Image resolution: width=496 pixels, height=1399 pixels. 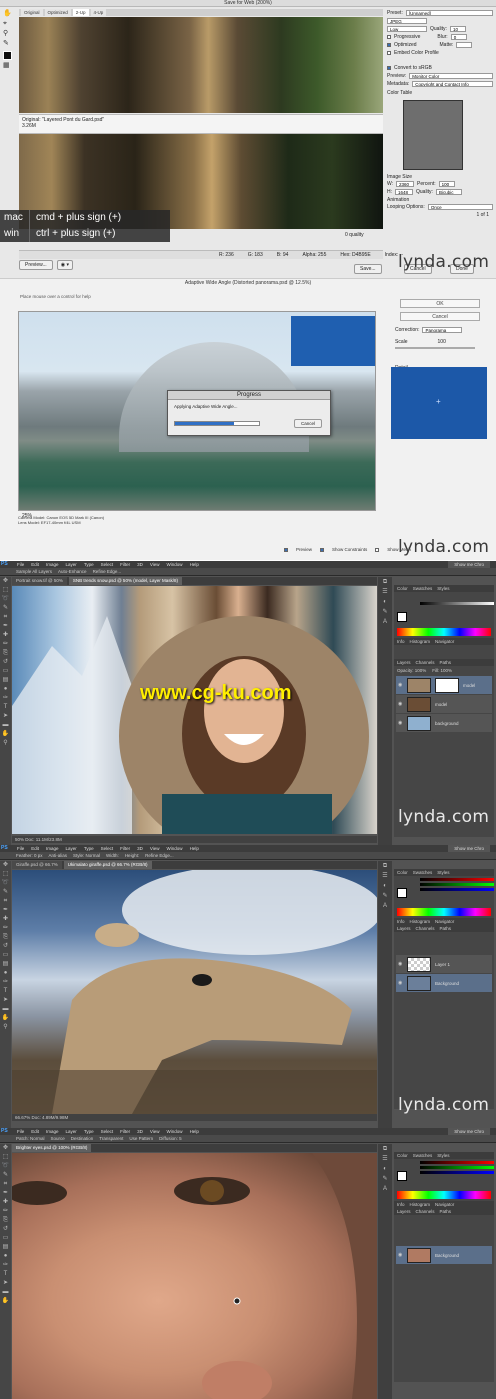 I want to click on original-preview-image, so click(x=201, y=65).